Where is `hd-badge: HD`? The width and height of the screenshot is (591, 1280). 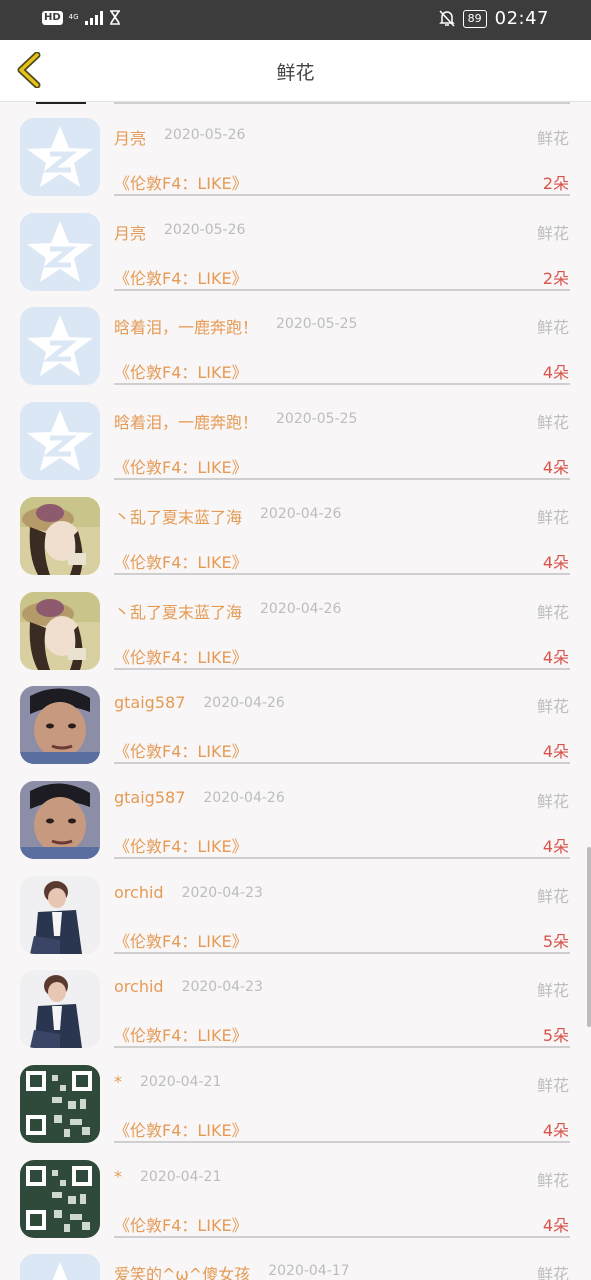
hd-badge: HD is located at coordinates (52, 17).